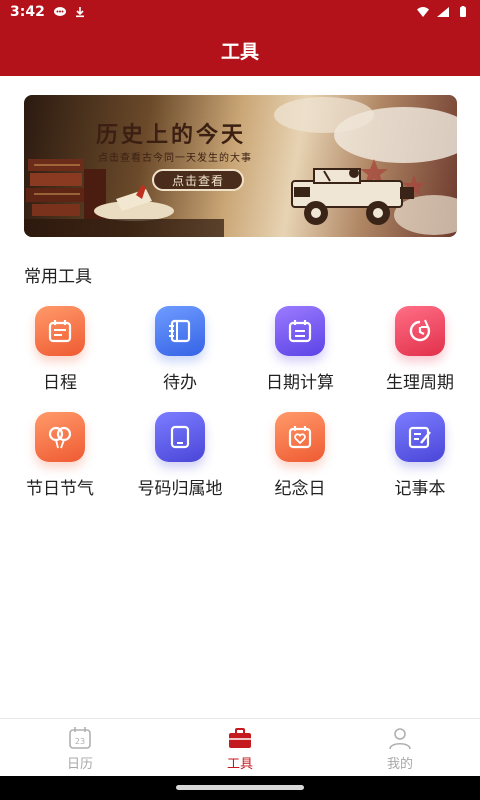 This screenshot has width=480, height=800. I want to click on nav-profile: 我的, so click(400, 747).